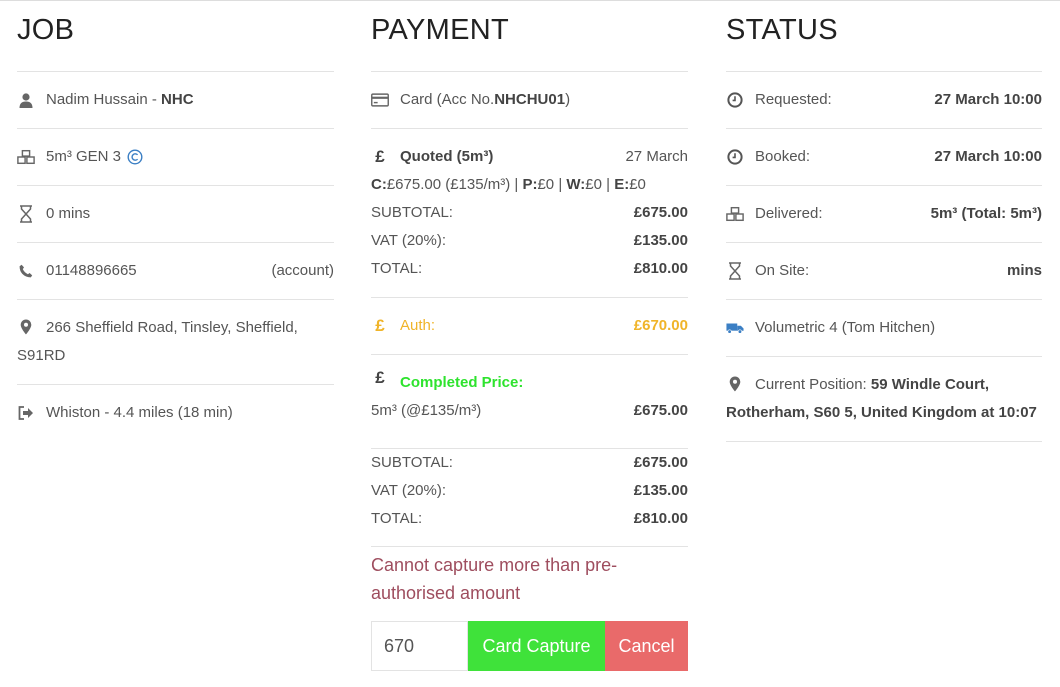 The height and width of the screenshot is (687, 1060). I want to click on booked-value: 27 March 10:00, so click(988, 156).